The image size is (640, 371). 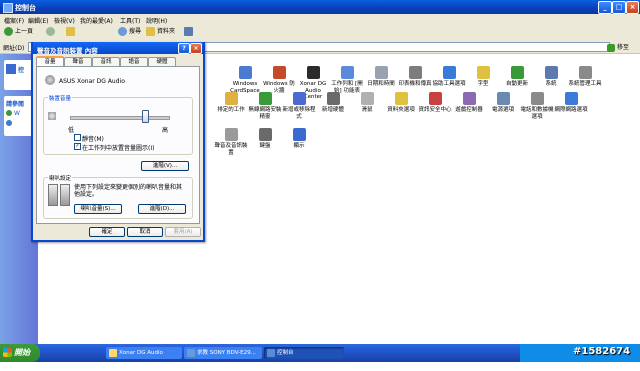 What do you see at coordinates (145, 232) in the screenshot?
I see `cancel-button: 取消` at bounding box center [145, 232].